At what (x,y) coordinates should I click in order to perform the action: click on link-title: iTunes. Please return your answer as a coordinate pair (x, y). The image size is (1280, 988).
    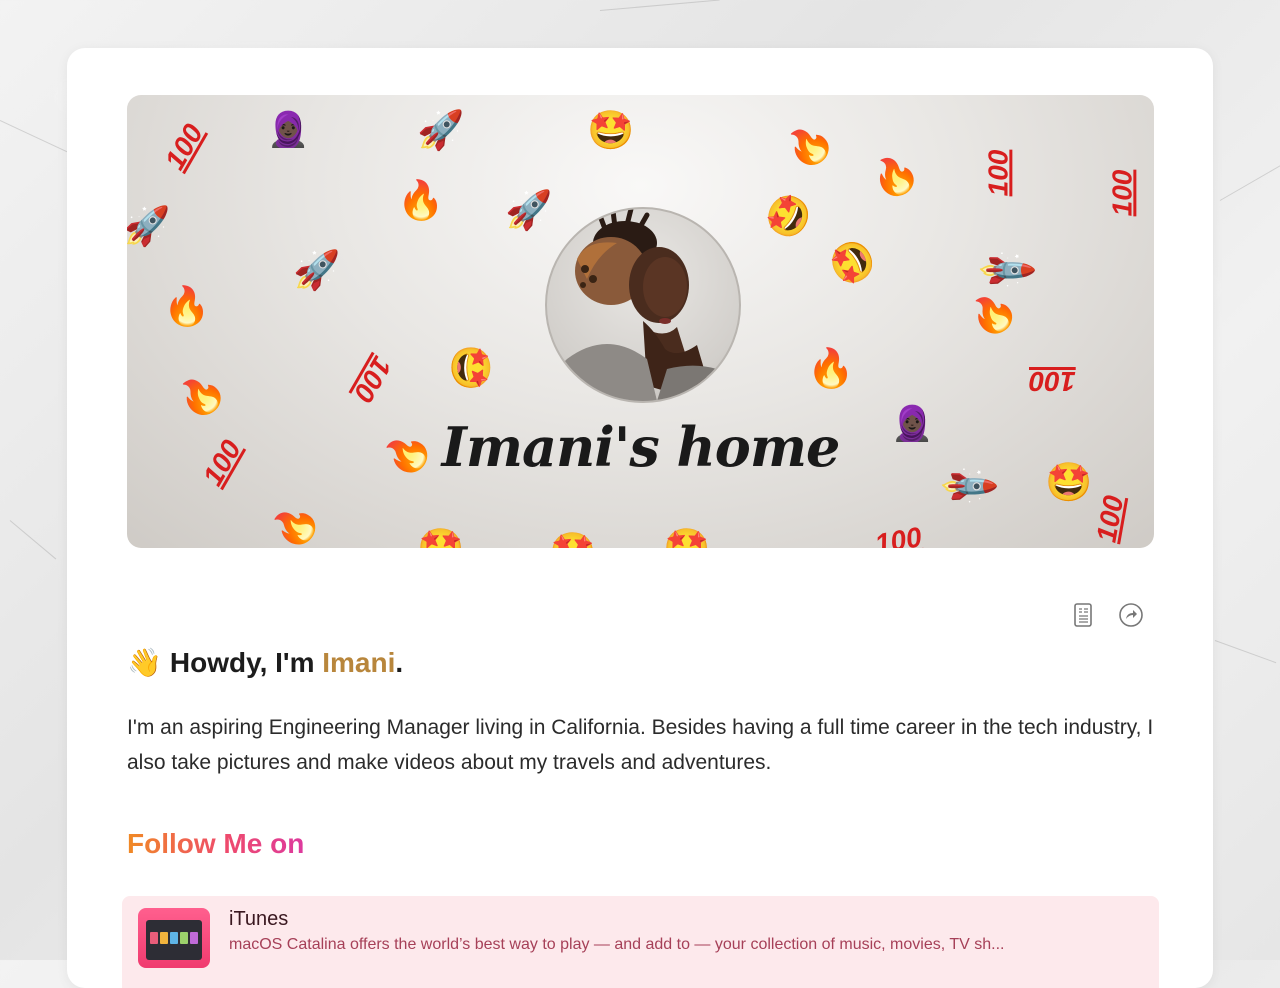
    Looking at the image, I should click on (259, 919).